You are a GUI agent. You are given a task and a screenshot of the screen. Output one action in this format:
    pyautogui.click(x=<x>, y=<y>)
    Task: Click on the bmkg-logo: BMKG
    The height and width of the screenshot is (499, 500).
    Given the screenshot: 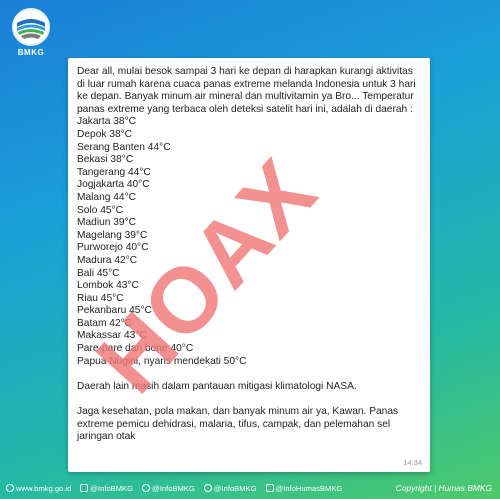 What is the action you would take?
    pyautogui.click(x=31, y=34)
    